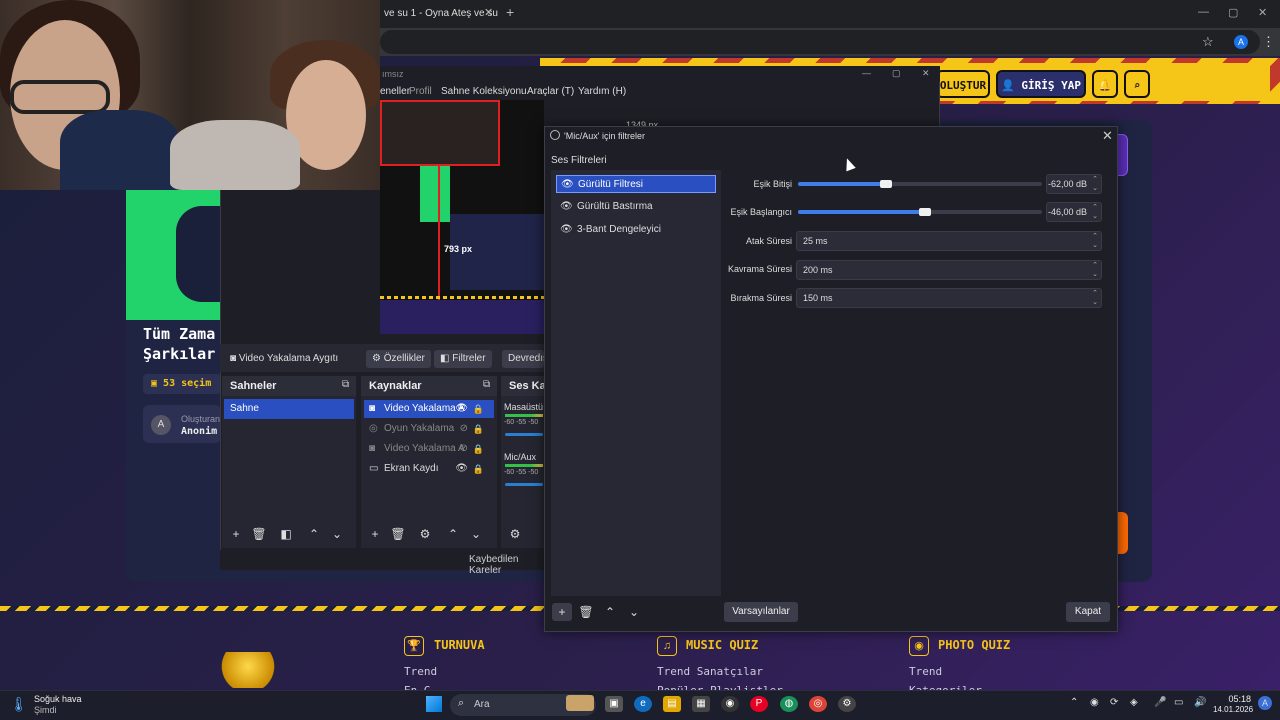  I want to click on source-properties-icon: ⚙, so click(425, 534).